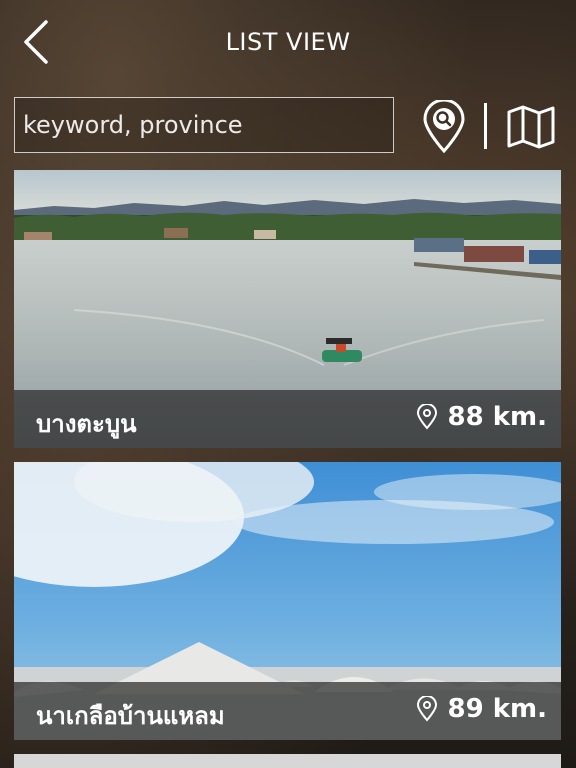 This screenshot has width=576, height=768. I want to click on map-icon, so click(531, 127).